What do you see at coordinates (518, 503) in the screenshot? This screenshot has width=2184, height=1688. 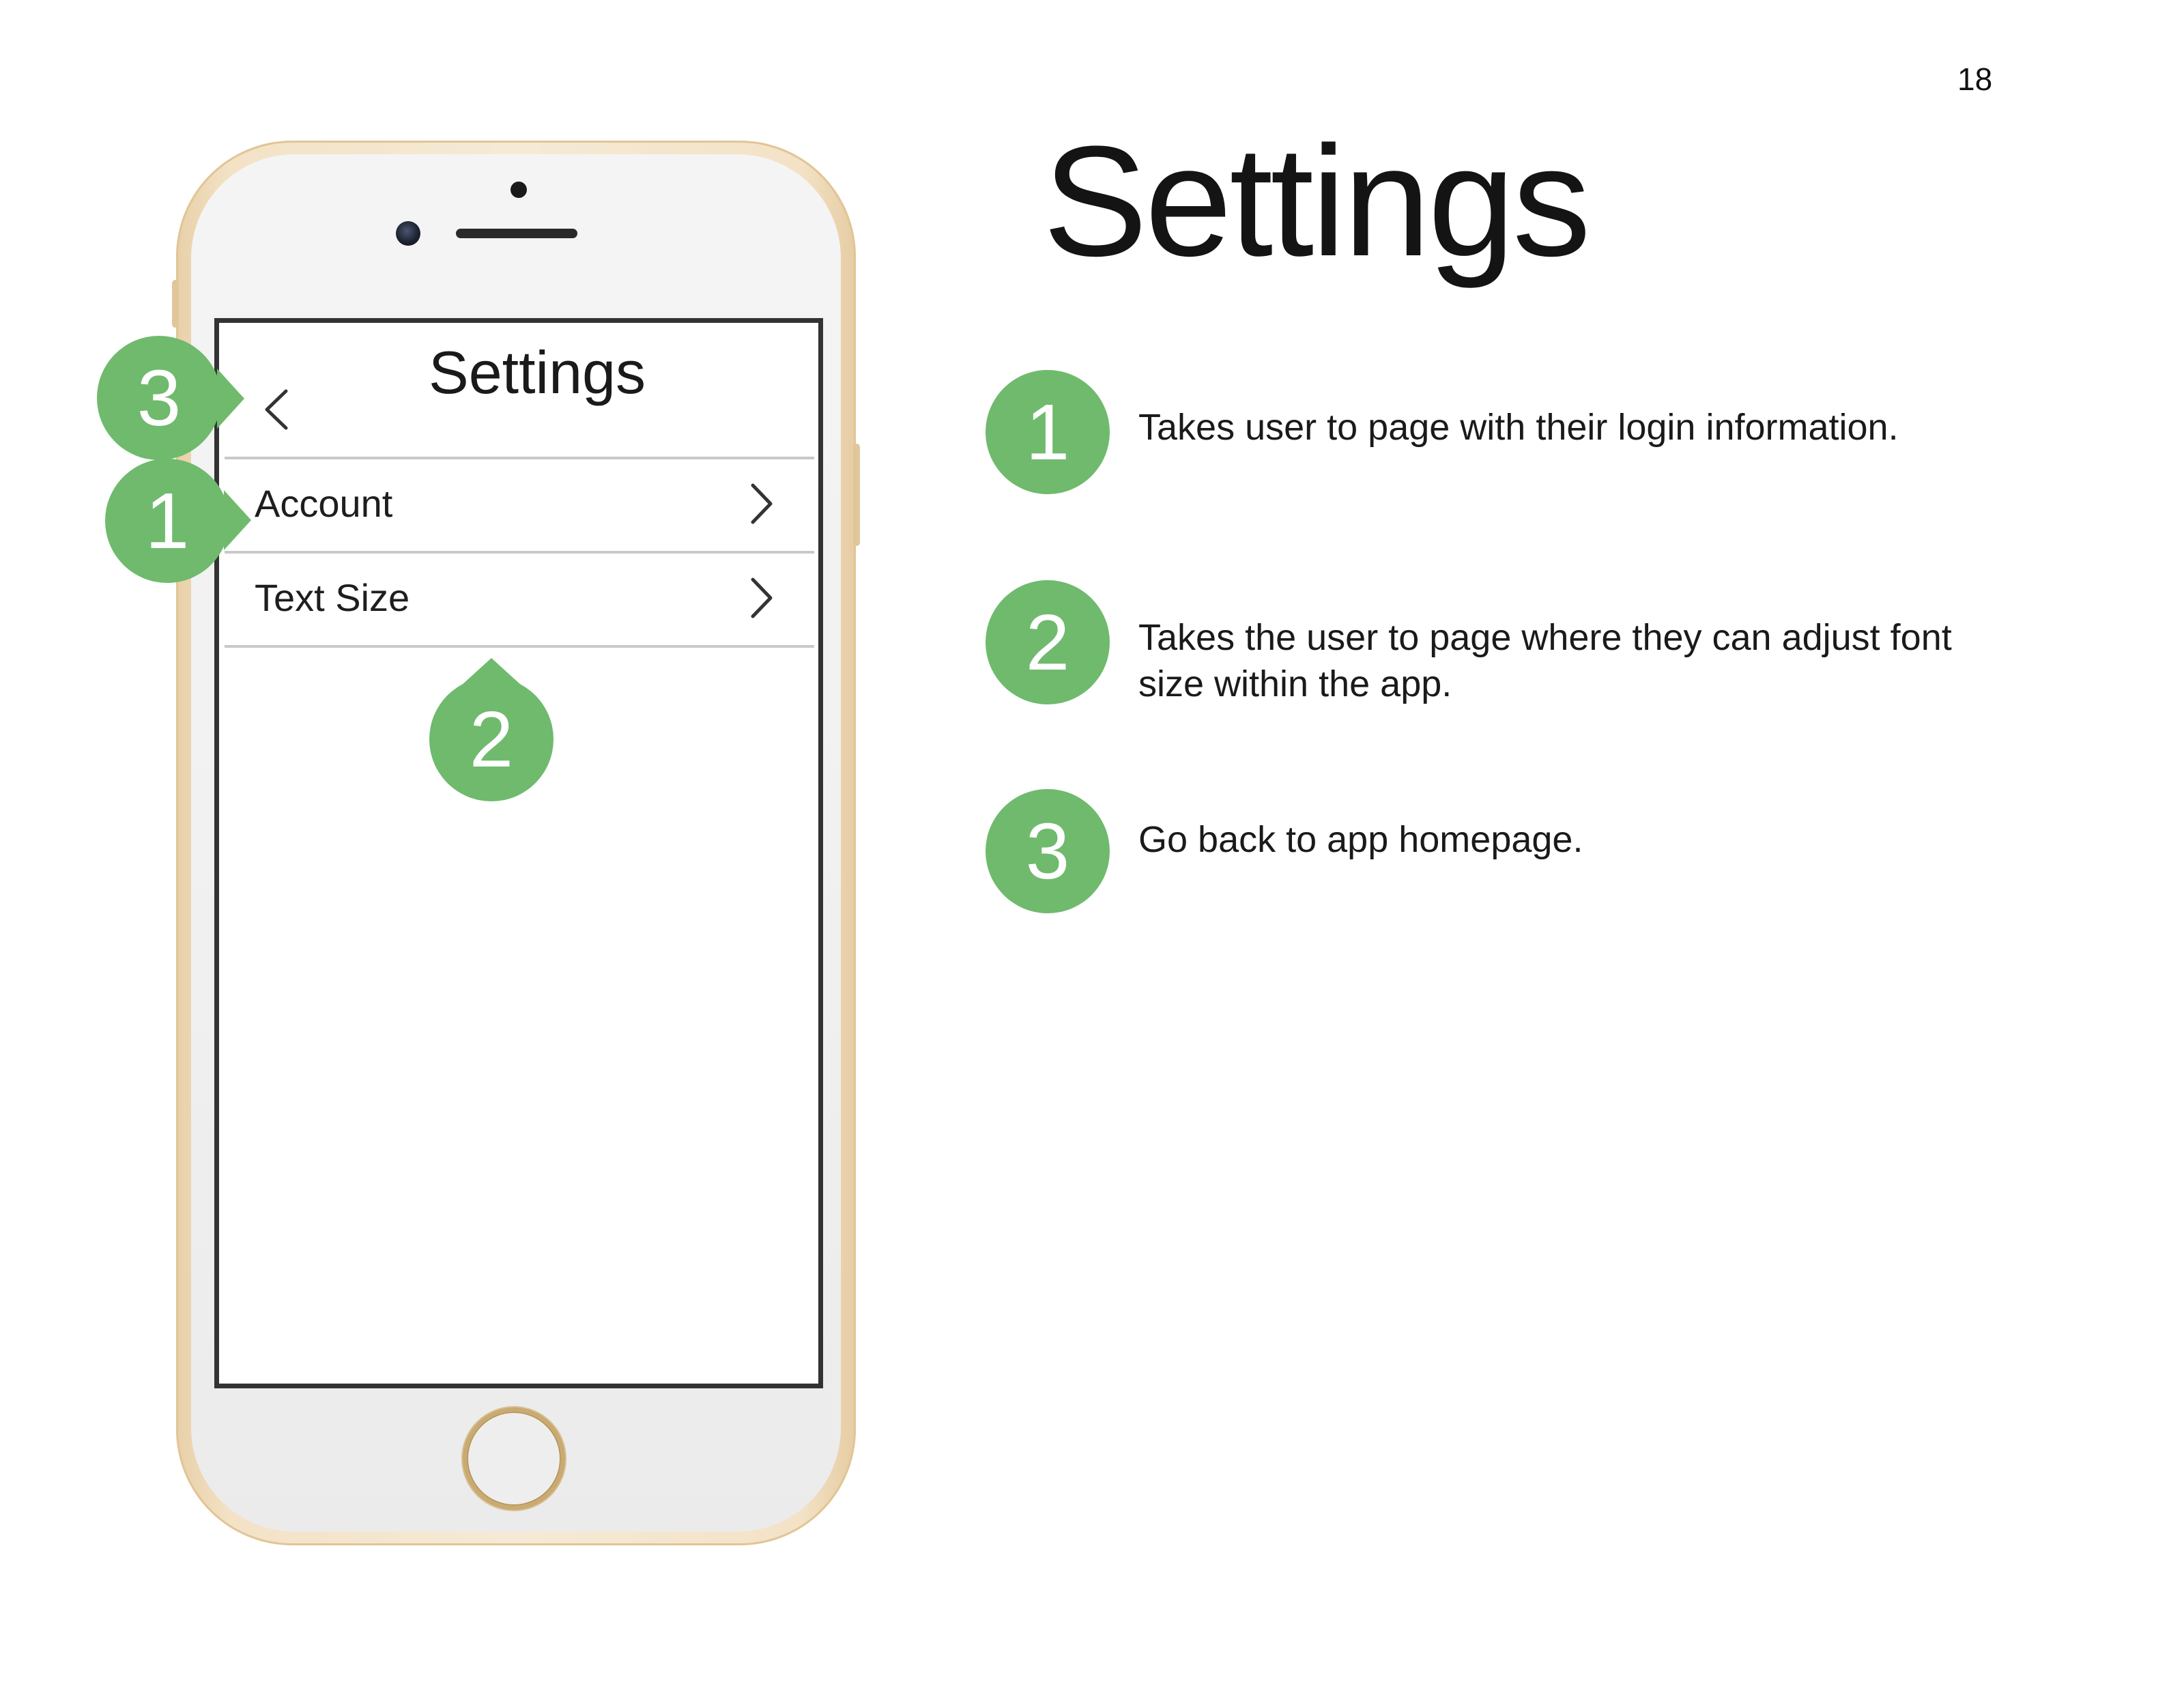 I see `settings-row-account: Account` at bounding box center [518, 503].